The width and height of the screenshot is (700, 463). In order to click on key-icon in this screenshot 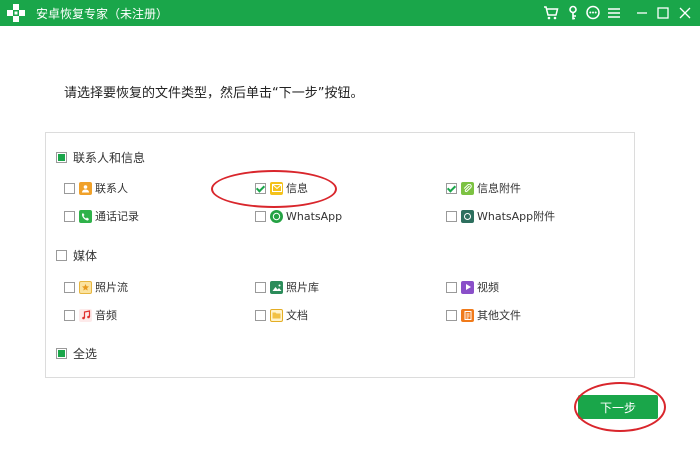, I will do `click(573, 13)`.